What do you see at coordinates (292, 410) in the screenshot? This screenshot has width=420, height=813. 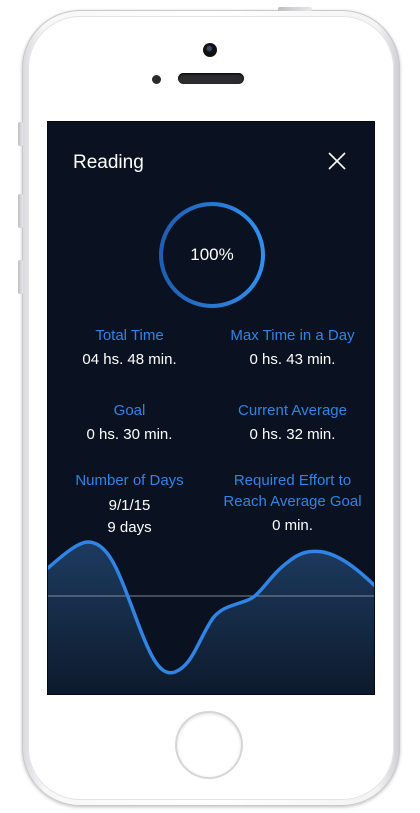 I see `stat-label: Current Average` at bounding box center [292, 410].